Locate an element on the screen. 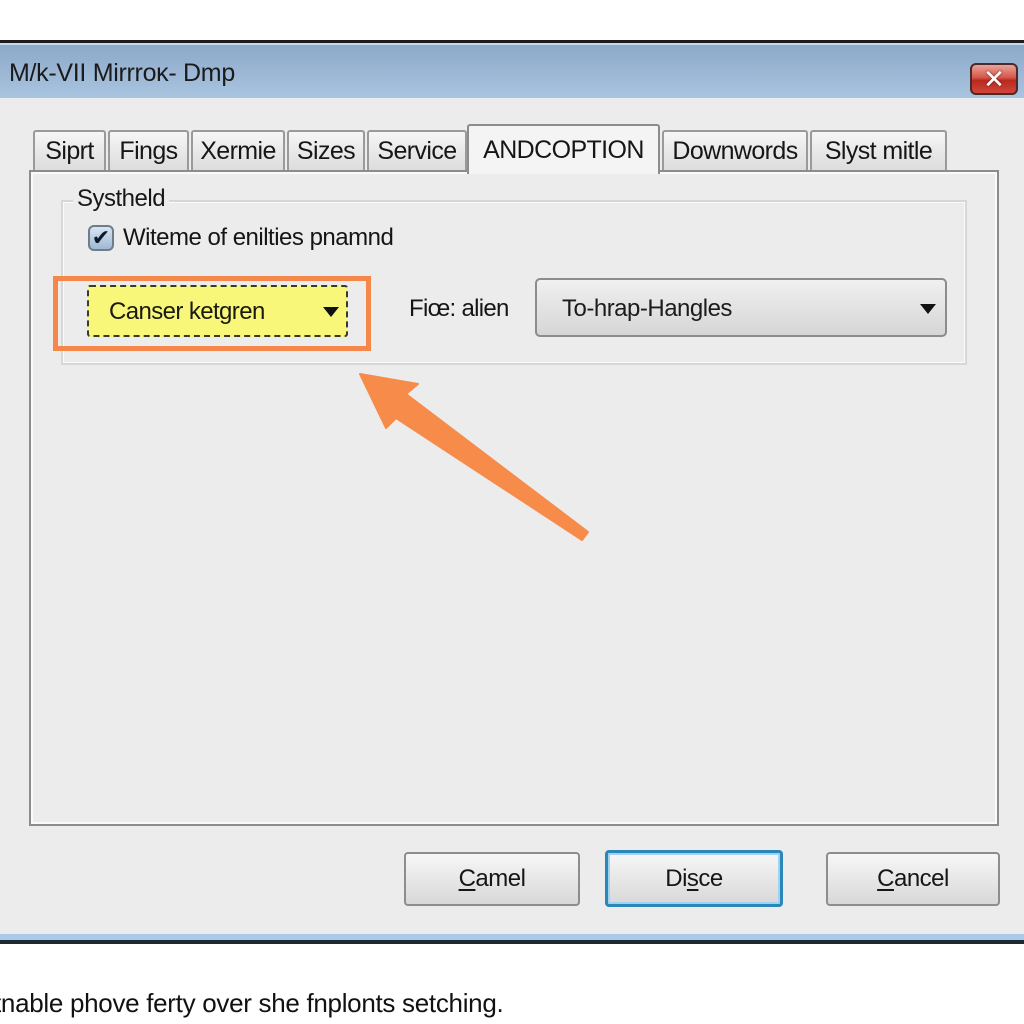 This screenshot has width=1024, height=1024. window-title: M/k-VII Mirrroĸ- Dmp is located at coordinates (122, 73).